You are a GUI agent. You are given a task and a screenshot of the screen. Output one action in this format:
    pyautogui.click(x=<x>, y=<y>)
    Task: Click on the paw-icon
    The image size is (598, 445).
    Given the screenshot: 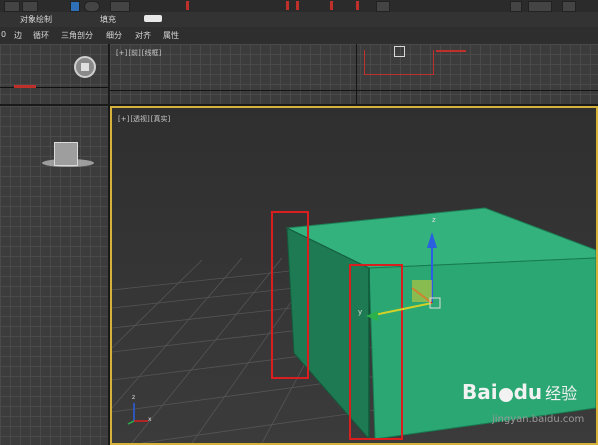 What is the action you would take?
    pyautogui.click(x=505, y=394)
    